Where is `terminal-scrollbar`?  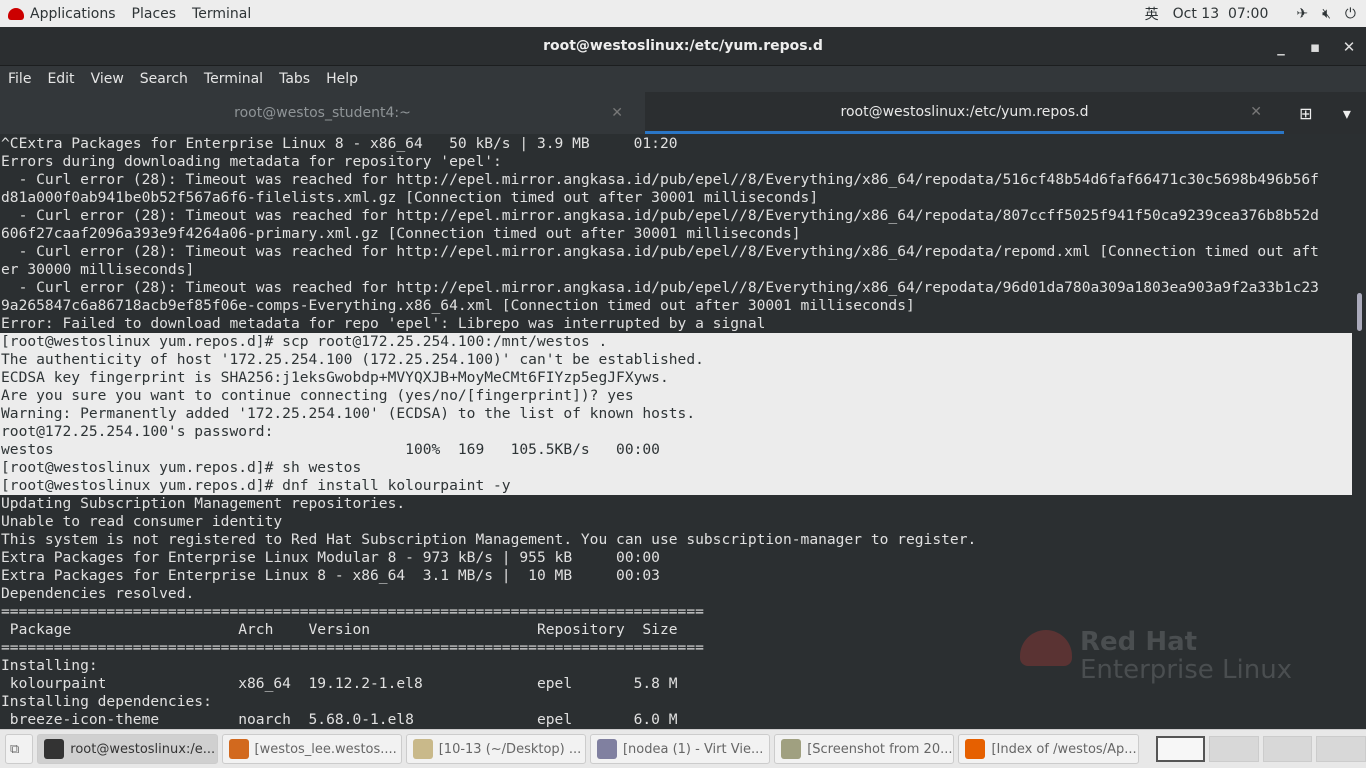 terminal-scrollbar is located at coordinates (1359, 432).